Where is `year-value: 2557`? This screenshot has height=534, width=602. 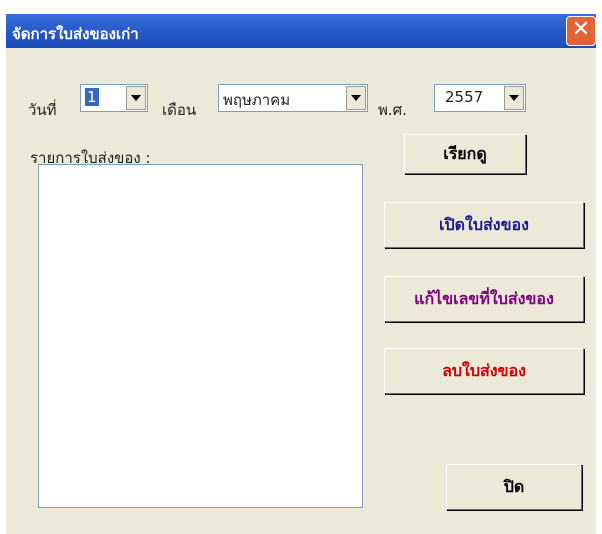
year-value: 2557 is located at coordinates (464, 97).